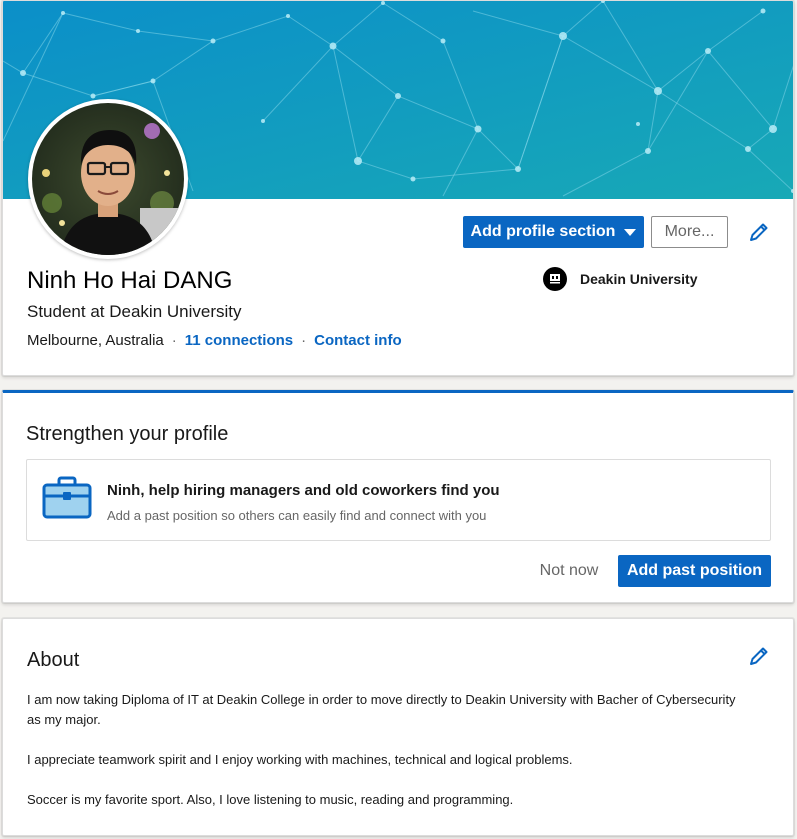  I want to click on profile-headline: Student at Deakin University, so click(134, 311).